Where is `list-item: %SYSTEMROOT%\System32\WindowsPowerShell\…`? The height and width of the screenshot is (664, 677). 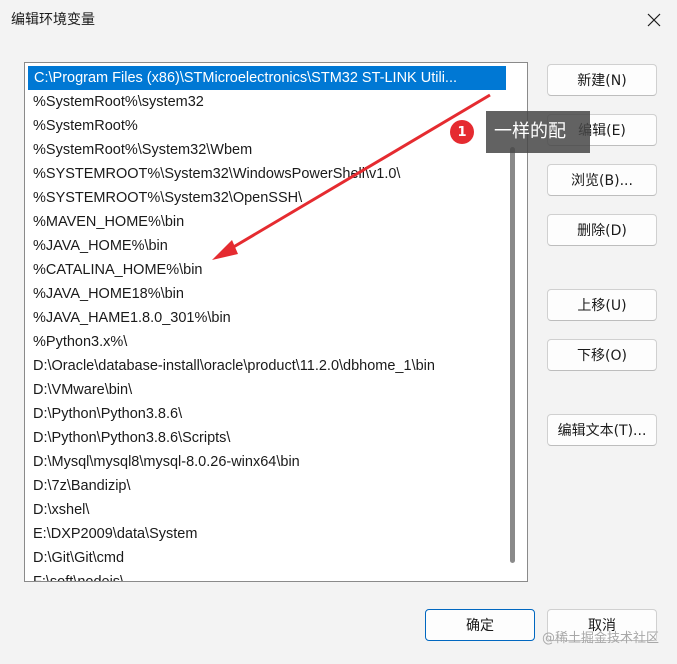
list-item: %SYSTEMROOT%\System32\WindowsPowerShell\… is located at coordinates (268, 174).